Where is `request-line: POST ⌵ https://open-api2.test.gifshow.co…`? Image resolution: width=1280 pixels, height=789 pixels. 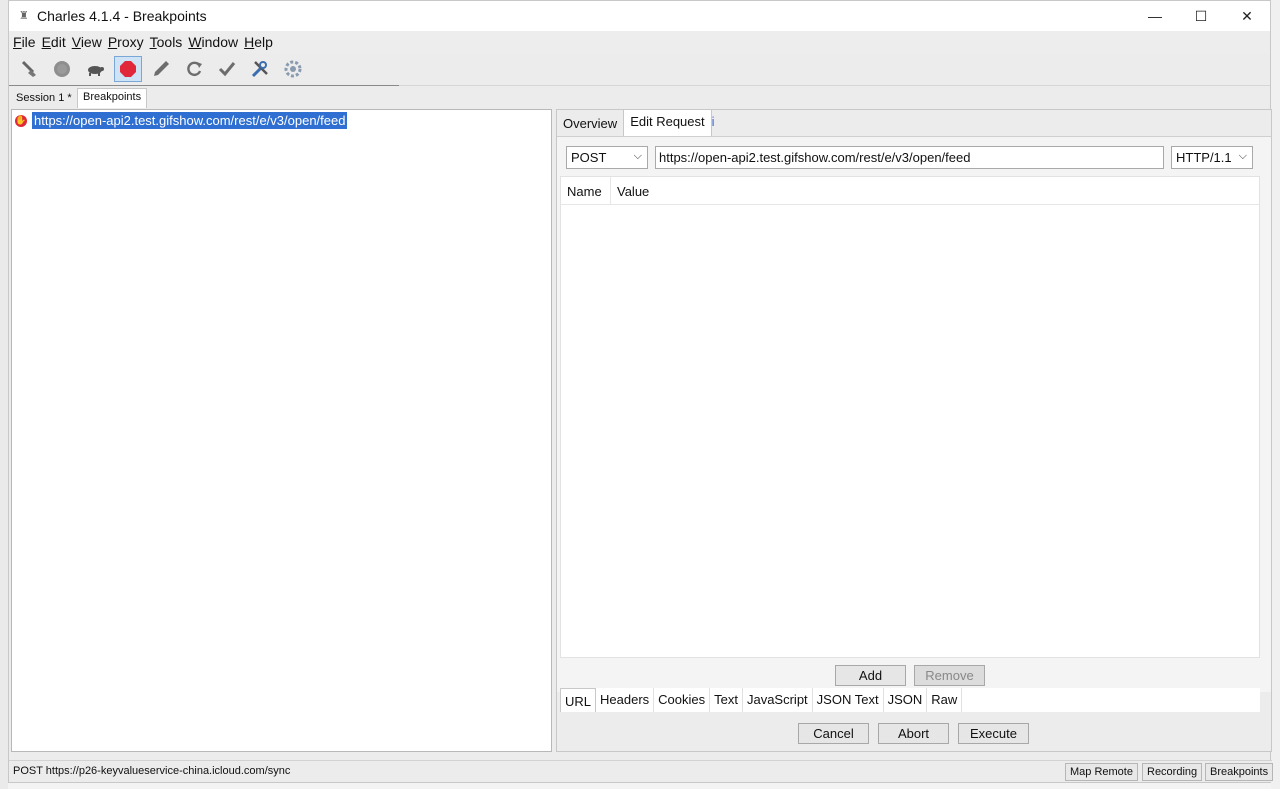 request-line: POST ⌵ https://open-api2.test.gifshow.co… is located at coordinates (914, 157).